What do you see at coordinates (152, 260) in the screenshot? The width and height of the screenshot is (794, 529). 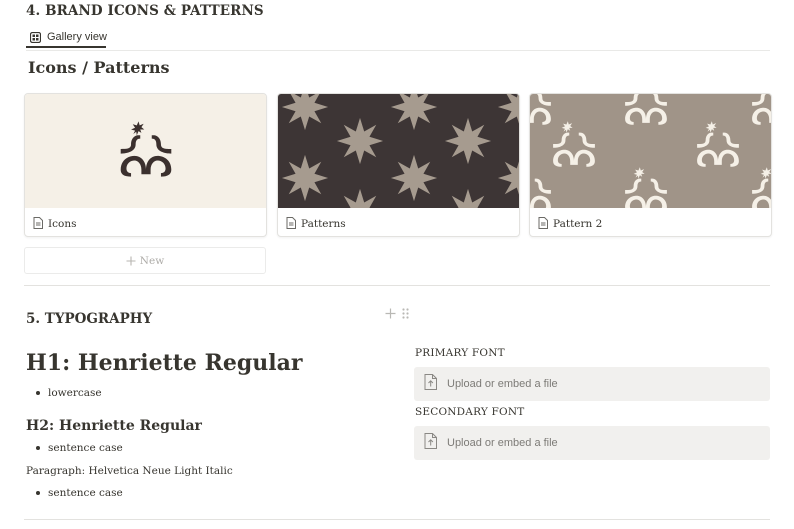 I see `new-button-label: New` at bounding box center [152, 260].